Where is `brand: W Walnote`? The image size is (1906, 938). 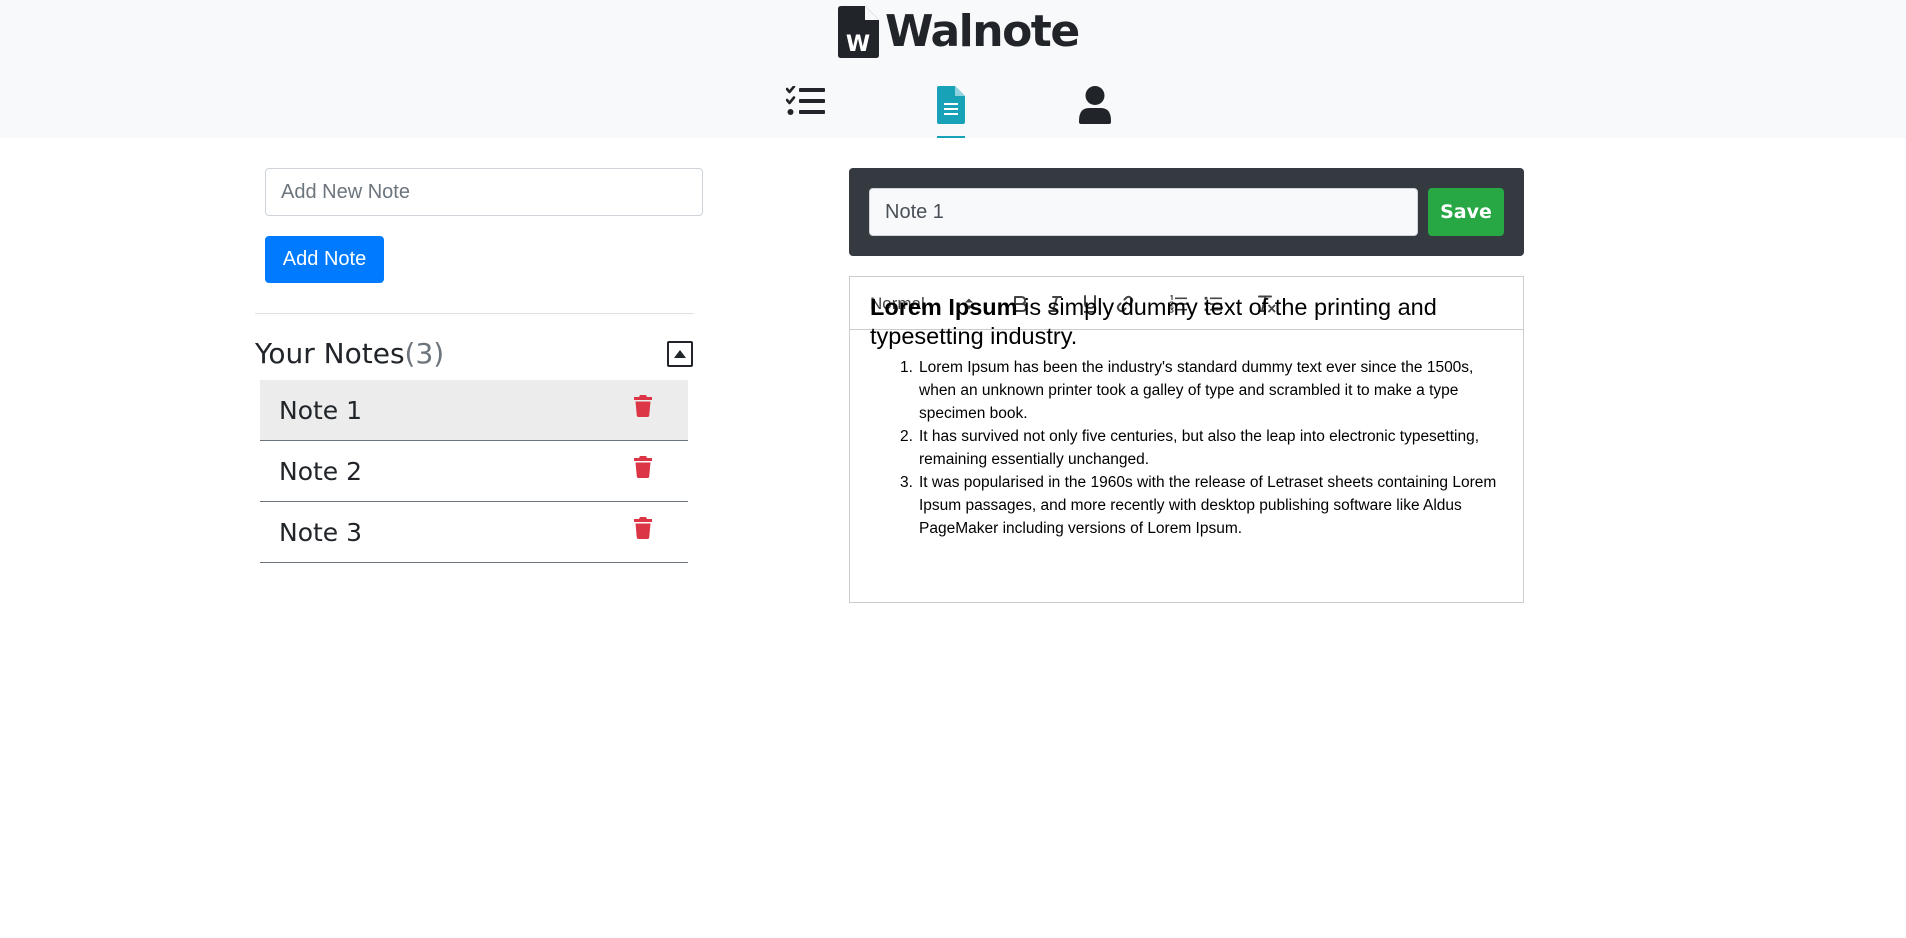 brand: W Walnote is located at coordinates (959, 32).